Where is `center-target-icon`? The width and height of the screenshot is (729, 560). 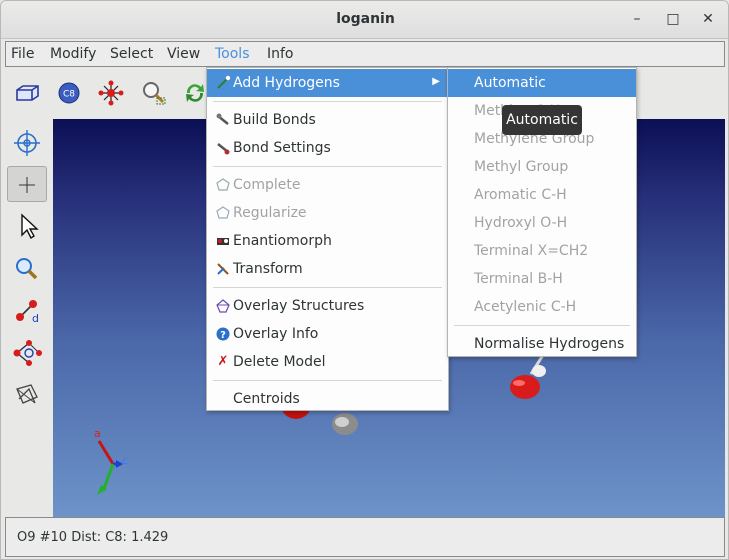
center-target-icon is located at coordinates (27, 143).